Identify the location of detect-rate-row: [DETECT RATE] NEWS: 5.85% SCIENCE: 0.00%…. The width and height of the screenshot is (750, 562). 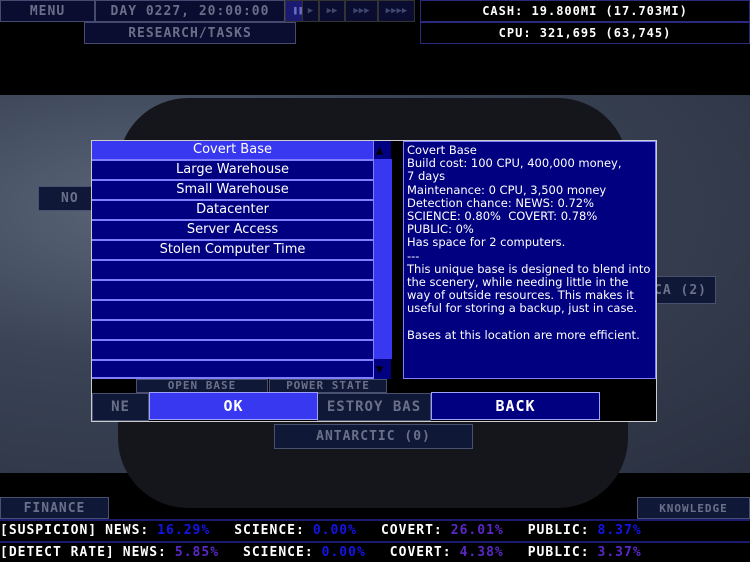
(375, 551).